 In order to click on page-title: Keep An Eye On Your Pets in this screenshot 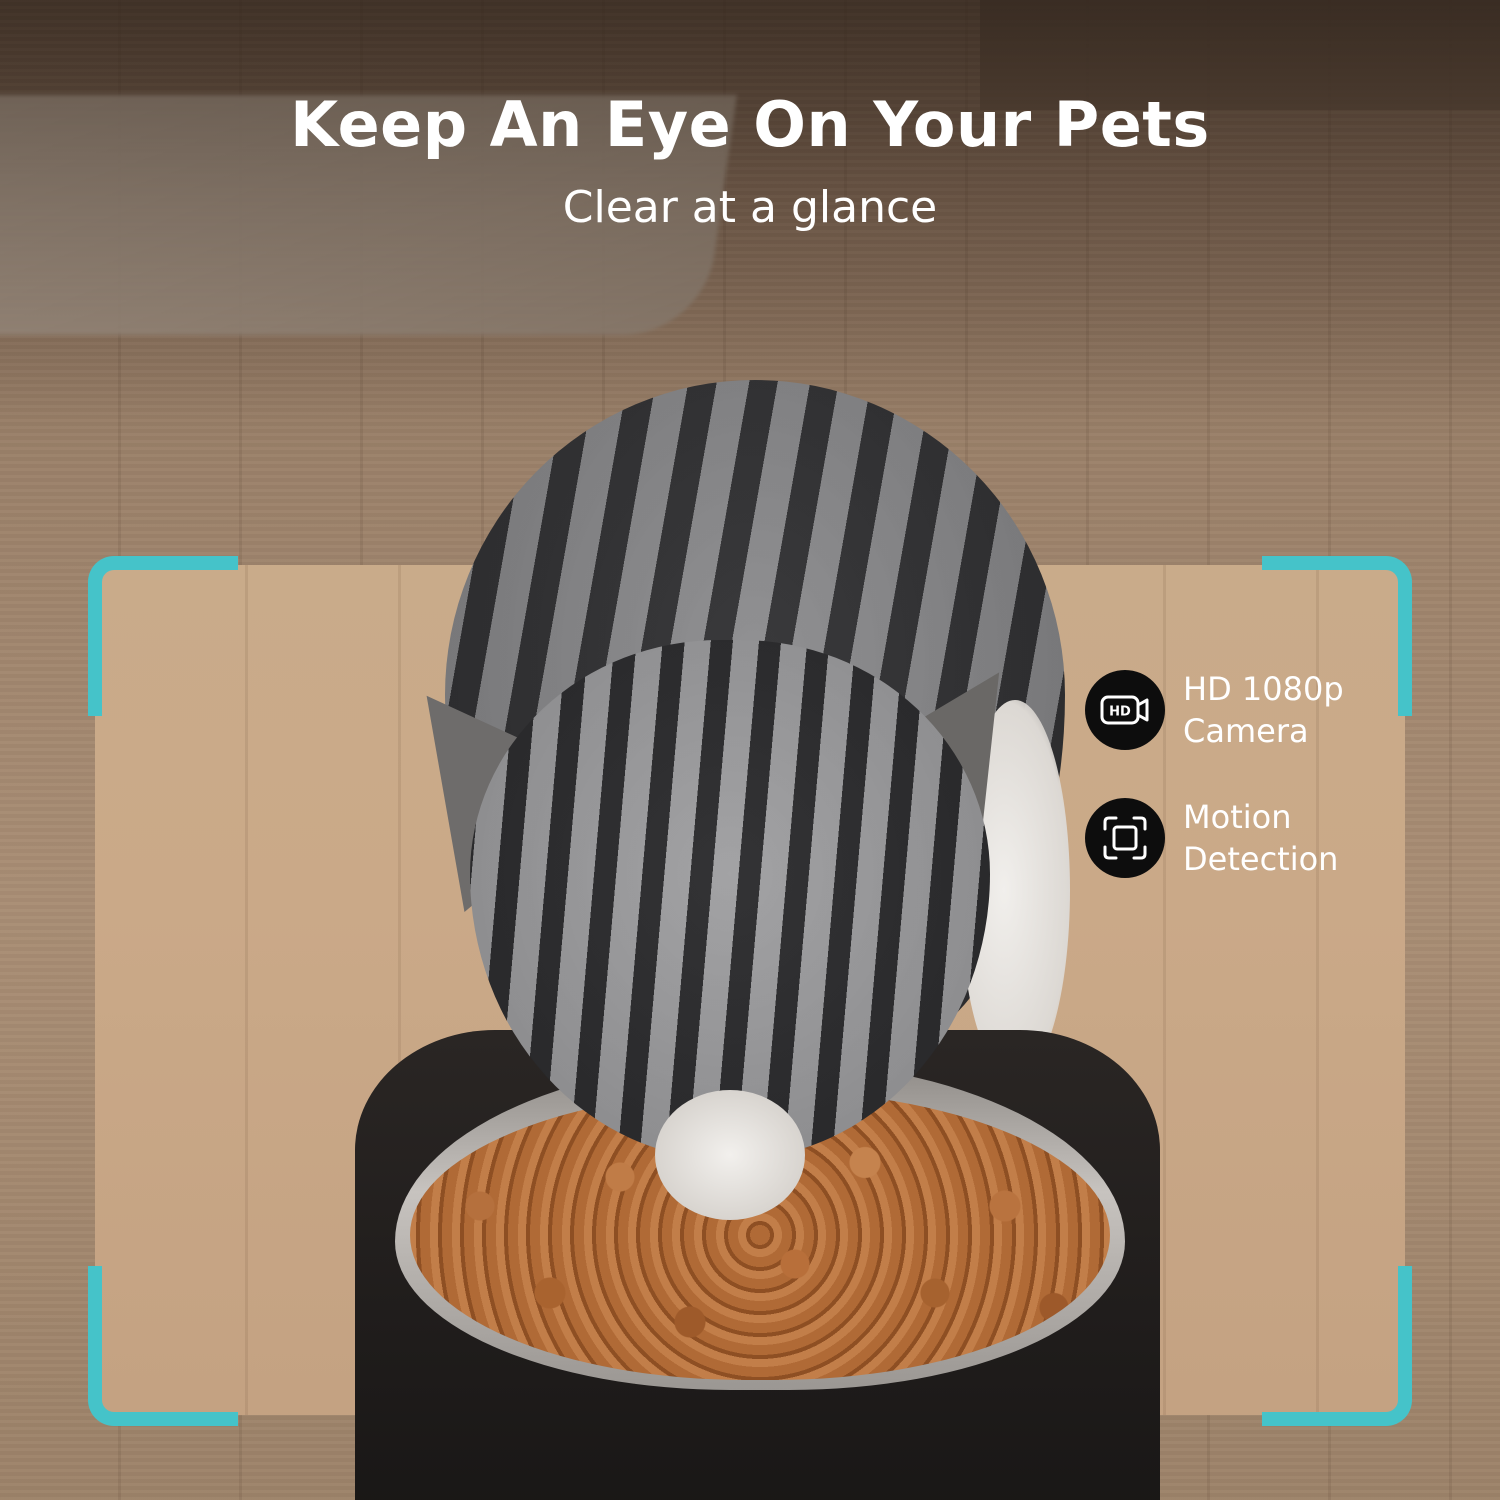, I will do `click(750, 124)`.